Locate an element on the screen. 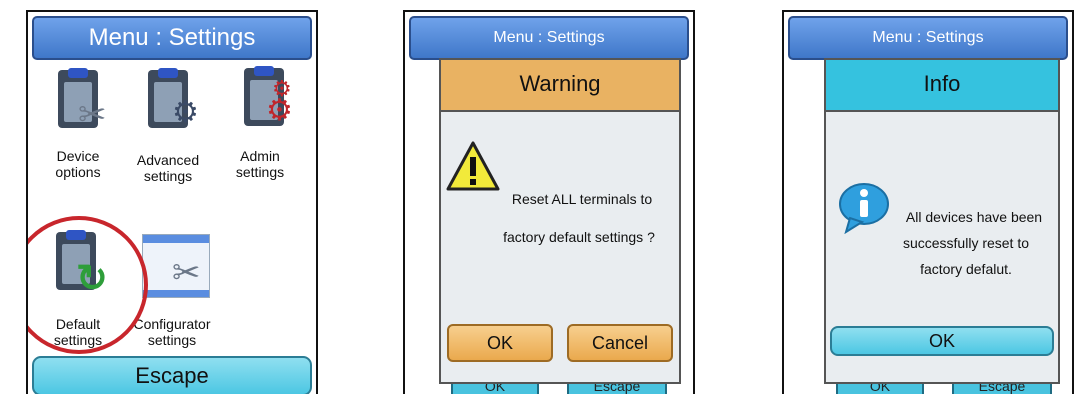 Image resolution: width=1077 pixels, height=394 pixels. escape-button: Escape is located at coordinates (172, 375).